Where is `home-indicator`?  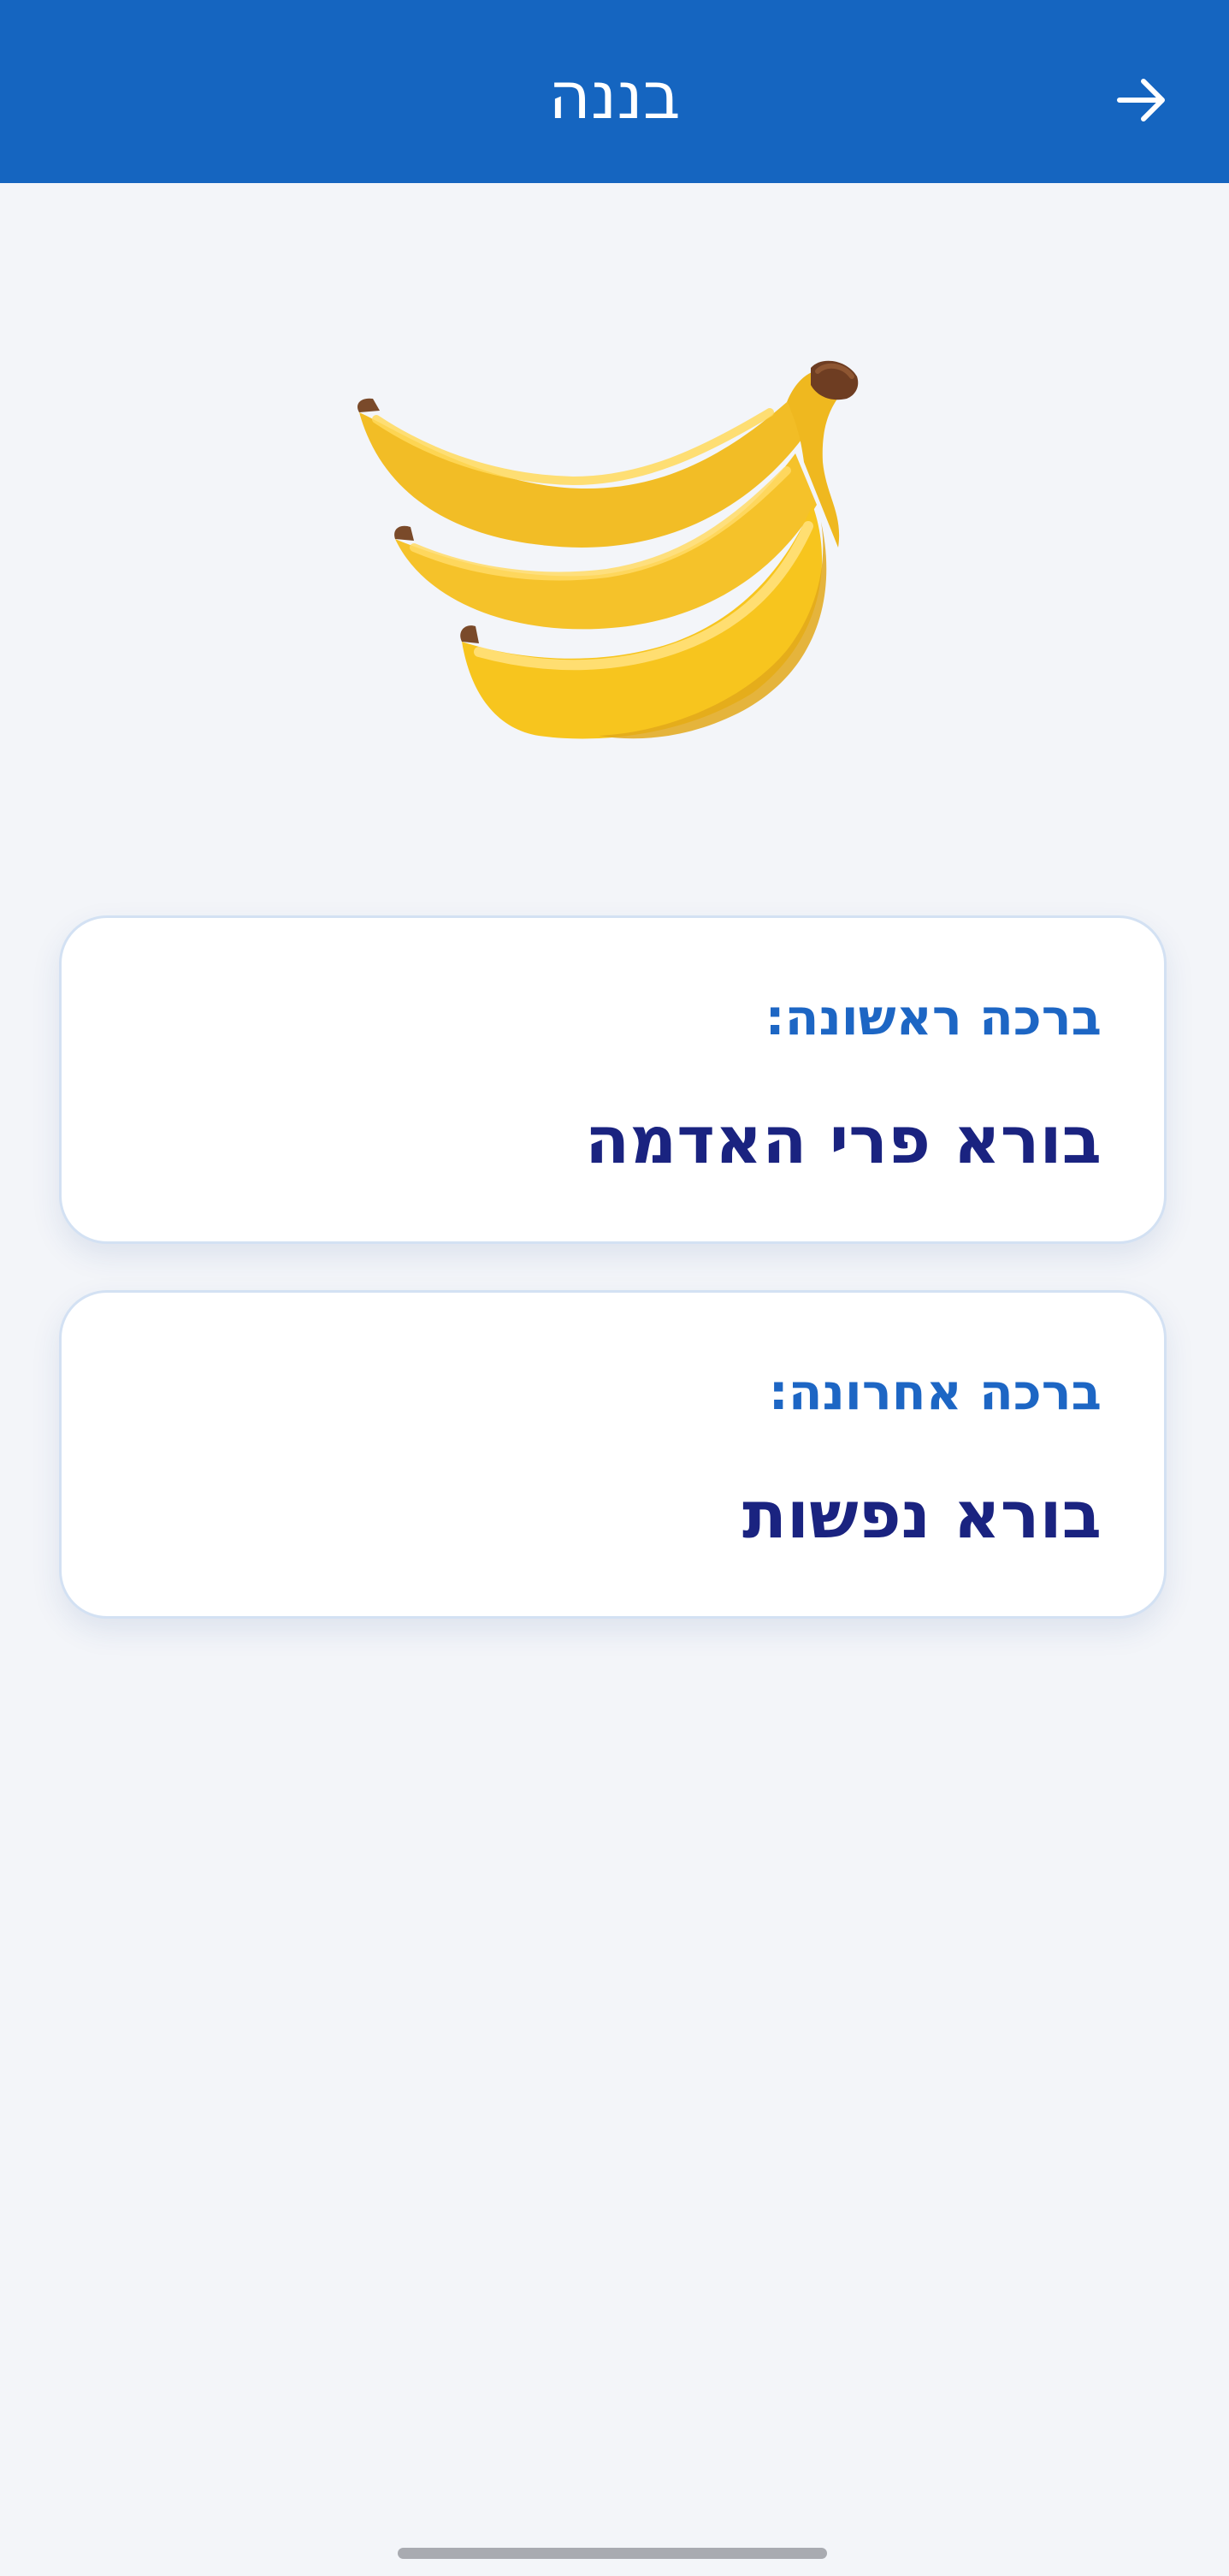
home-indicator is located at coordinates (612, 2553).